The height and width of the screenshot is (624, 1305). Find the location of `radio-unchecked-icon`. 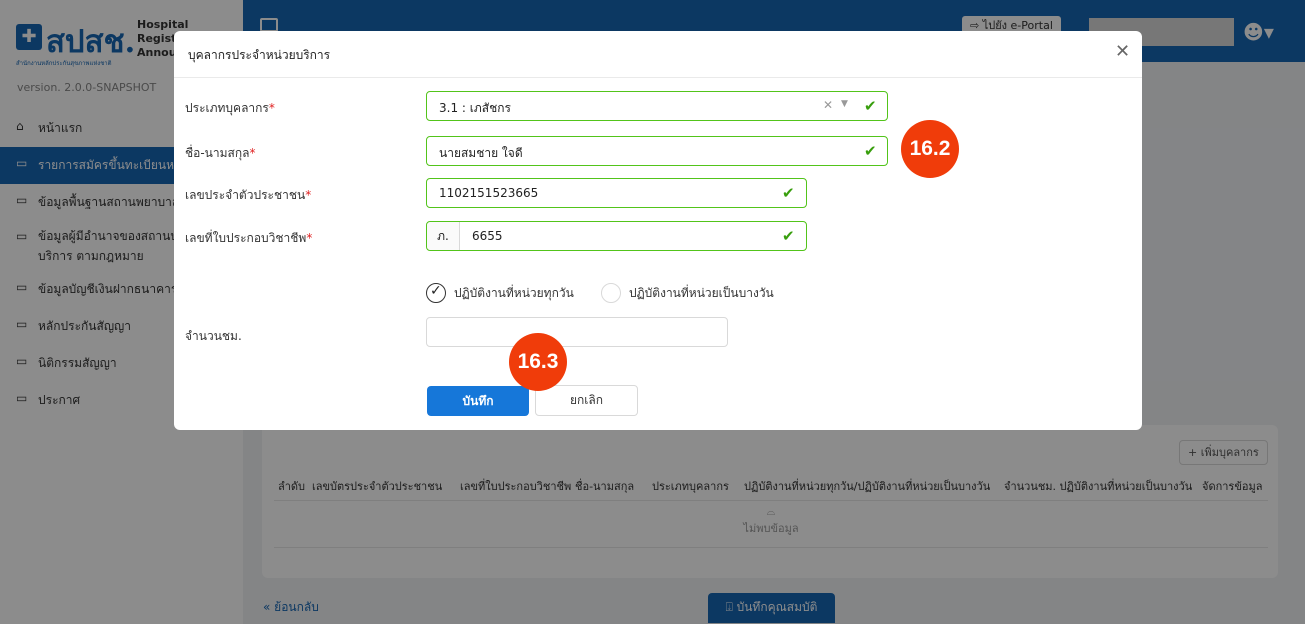

radio-unchecked-icon is located at coordinates (611, 293).